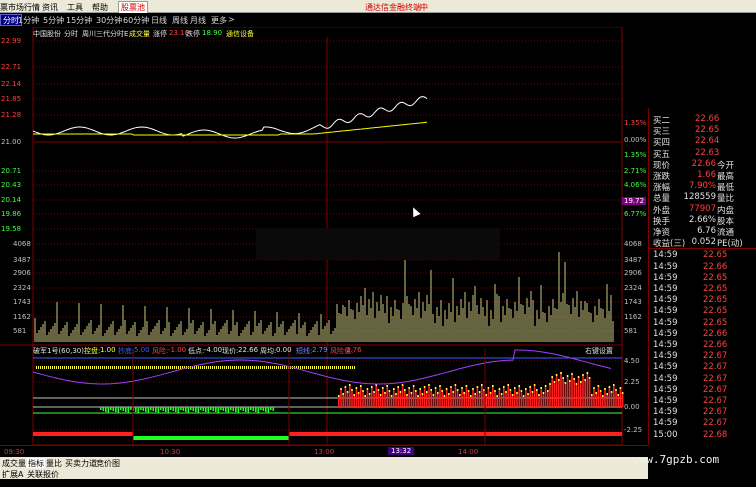 The height and width of the screenshot is (487, 756). I want to click on indicator-value: -1.00, so click(177, 350).